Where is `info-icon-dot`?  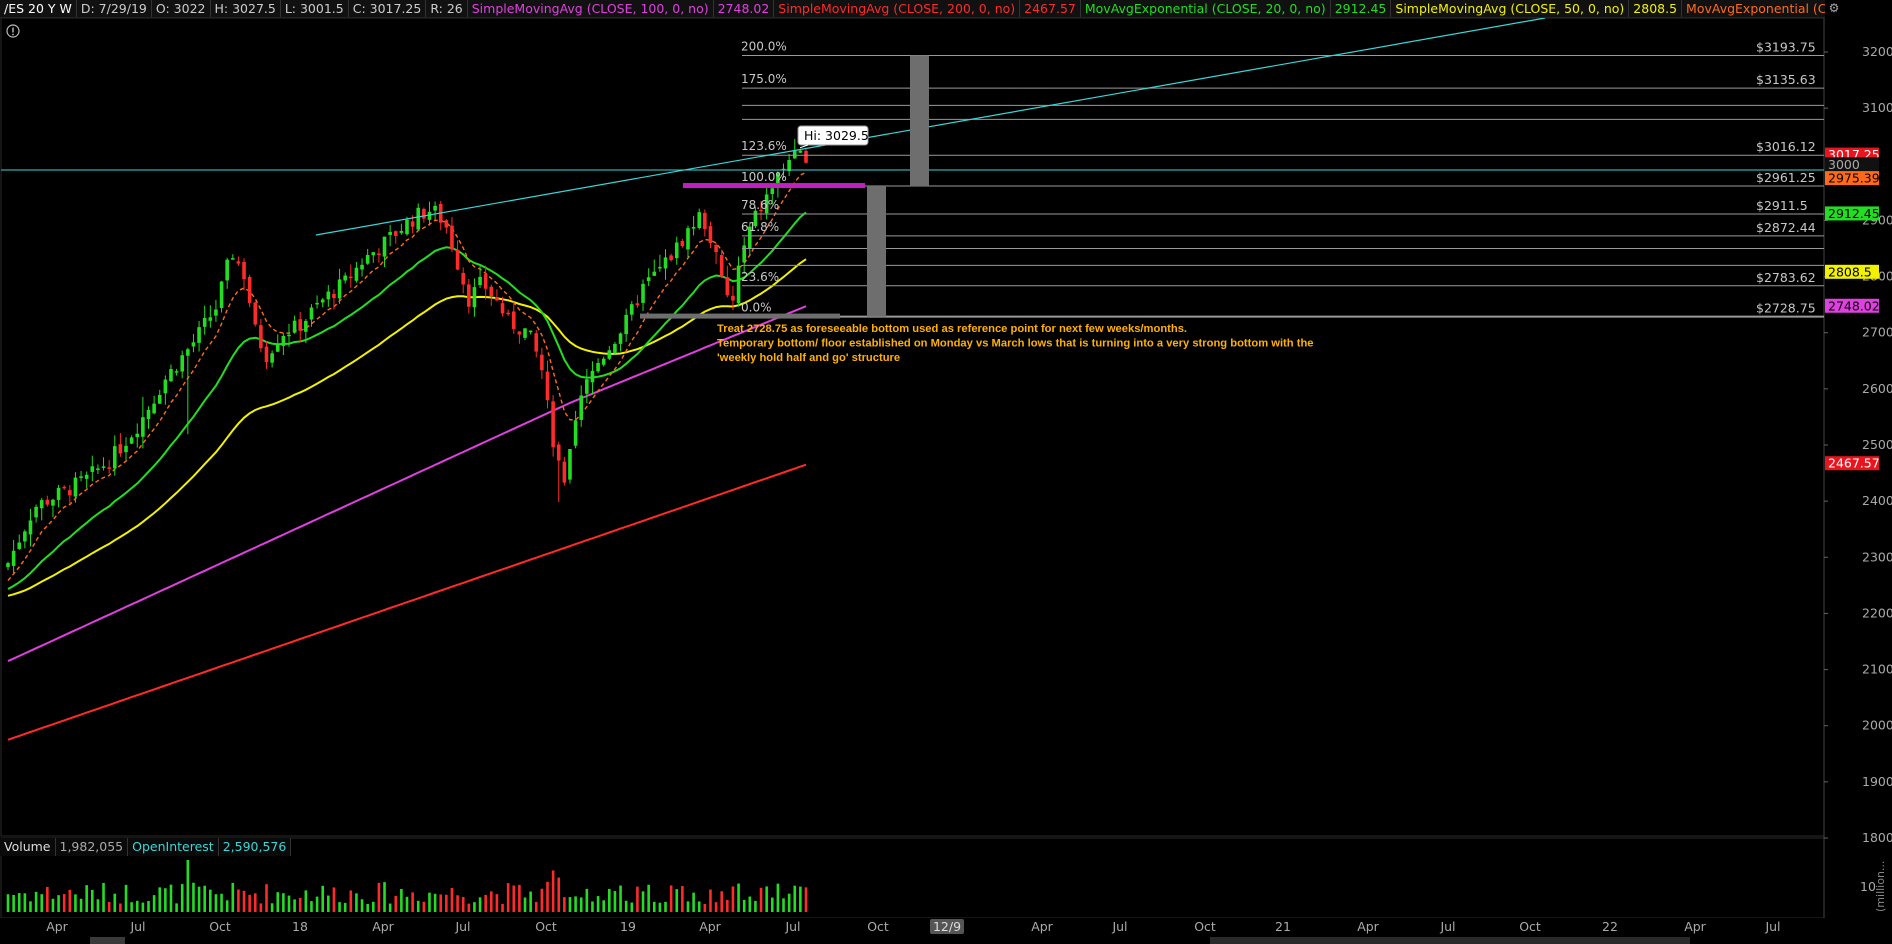
info-icon-dot is located at coordinates (13, 34).